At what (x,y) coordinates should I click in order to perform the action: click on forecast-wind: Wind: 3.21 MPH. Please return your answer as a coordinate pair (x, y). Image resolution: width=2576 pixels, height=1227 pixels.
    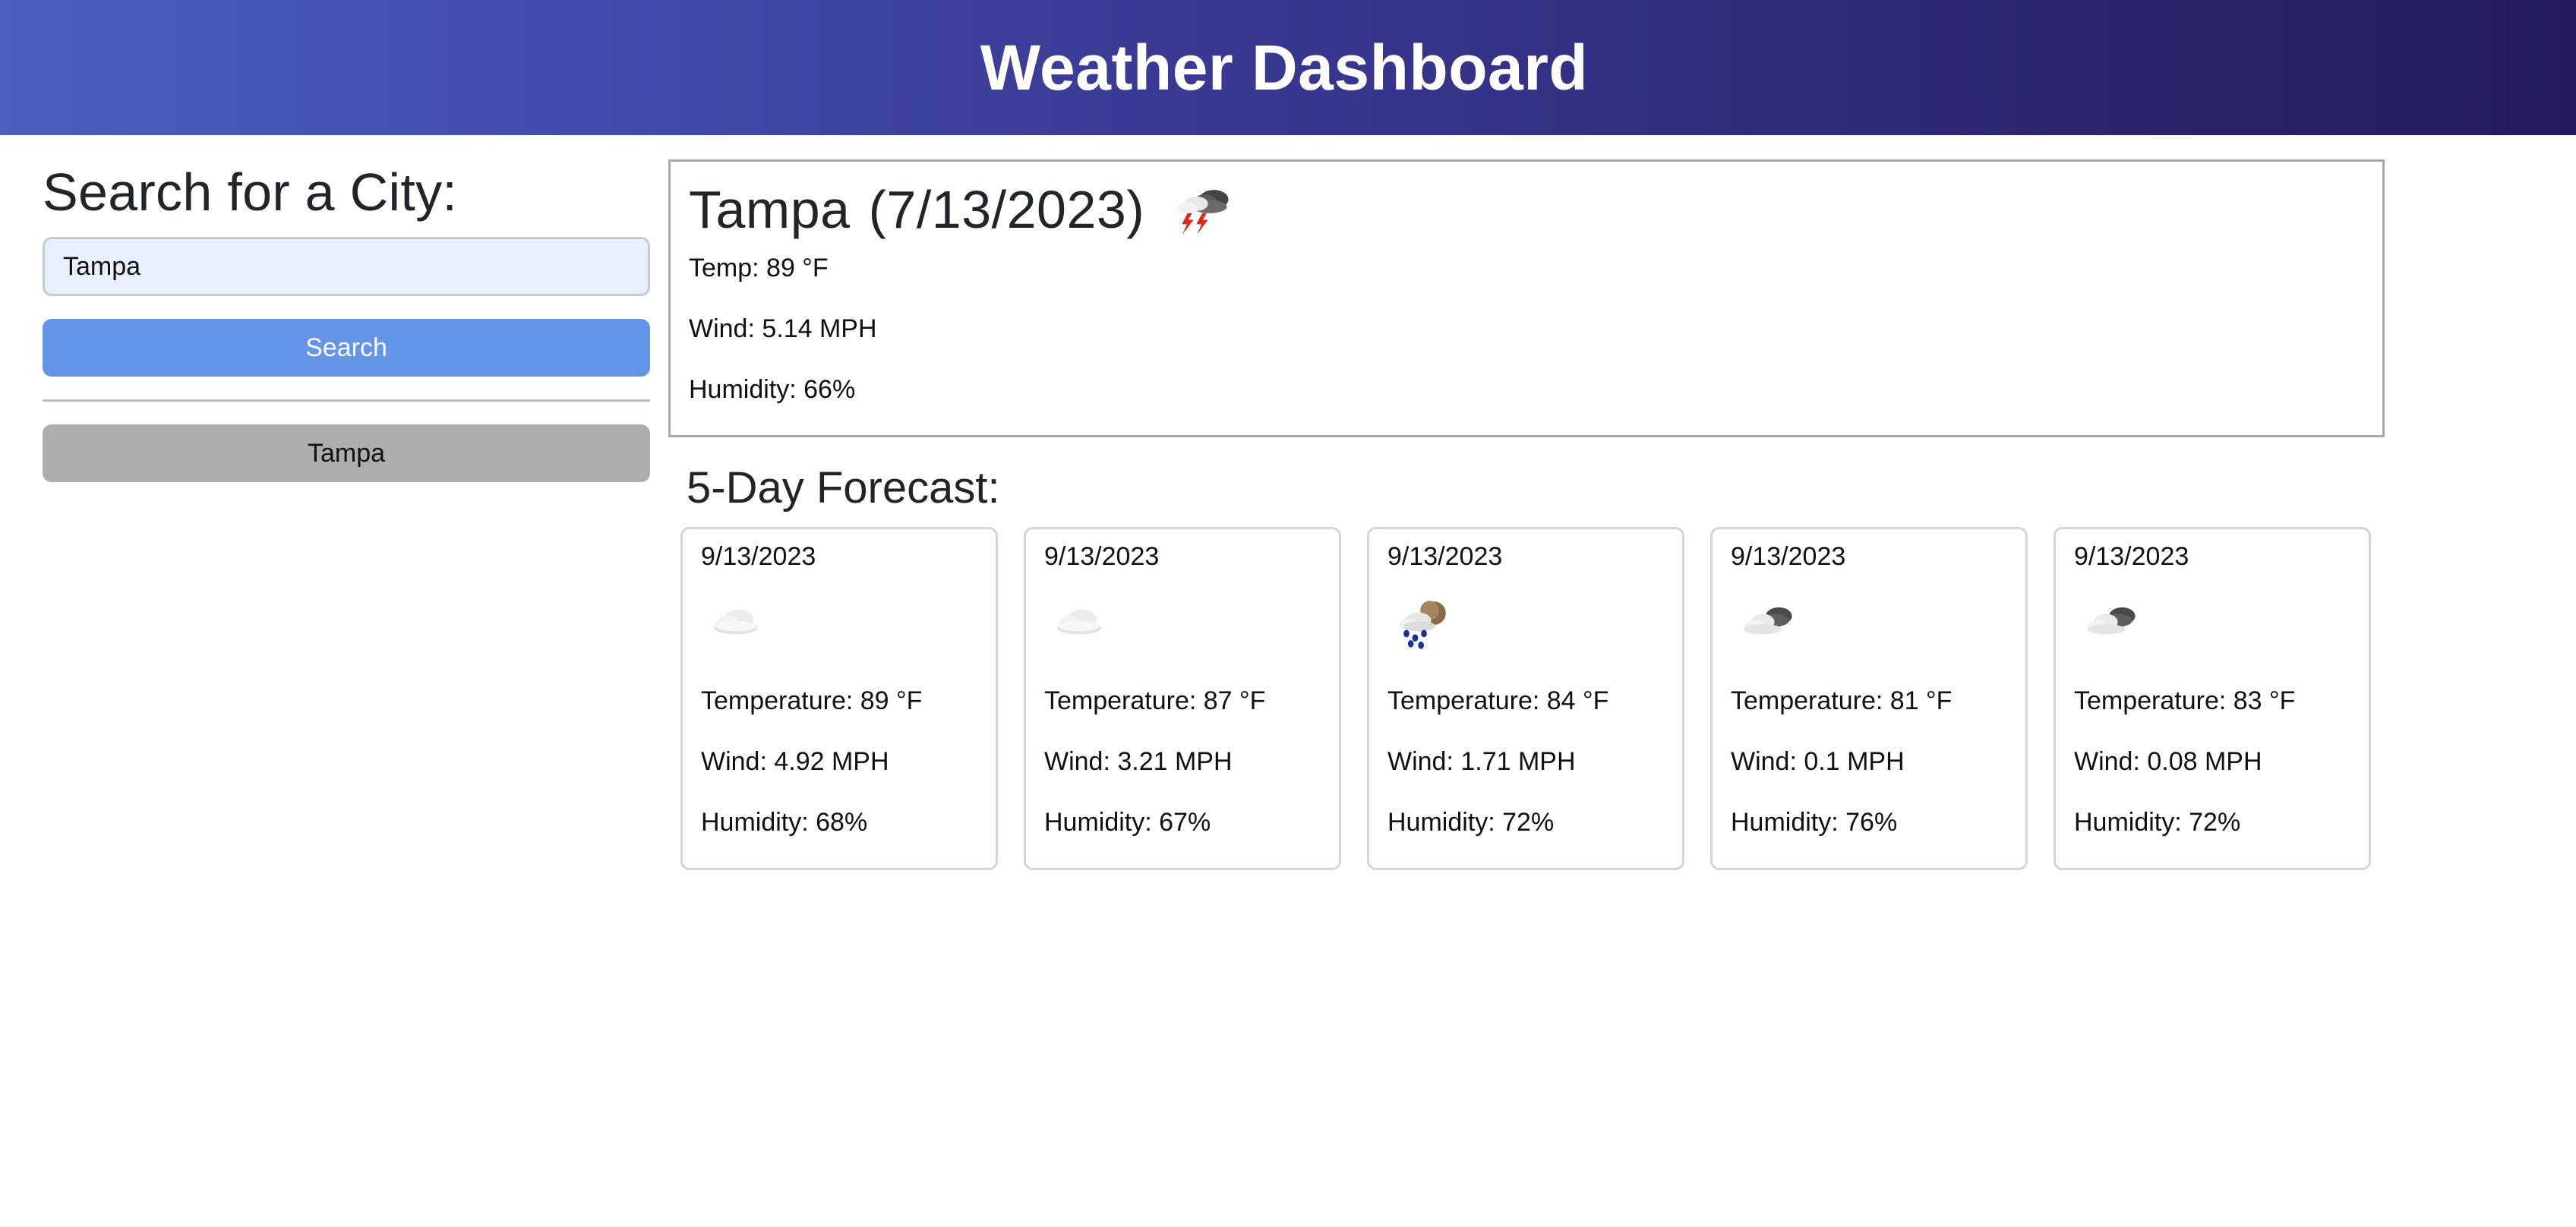
    Looking at the image, I should click on (1138, 761).